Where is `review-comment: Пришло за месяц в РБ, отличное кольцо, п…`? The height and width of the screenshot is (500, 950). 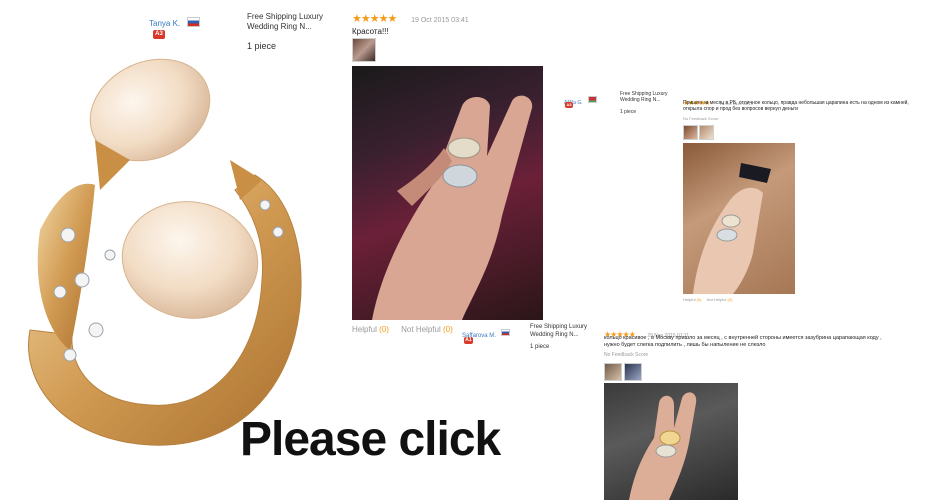 review-comment: Пришло за месяц в РБ, отличное кольцо, п… is located at coordinates (796, 106).